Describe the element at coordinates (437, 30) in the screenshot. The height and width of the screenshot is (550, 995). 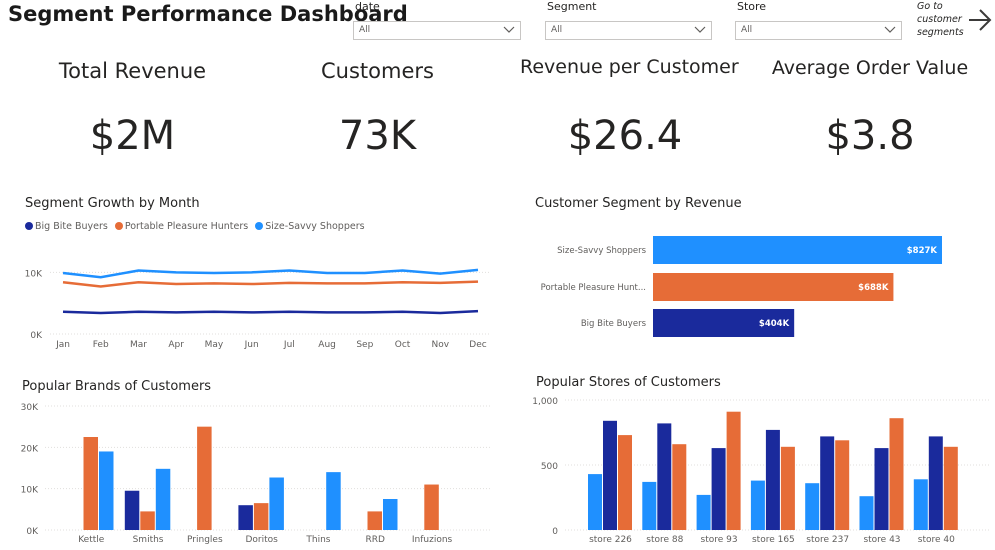
I see `date-filter-dropdown: All` at that location.